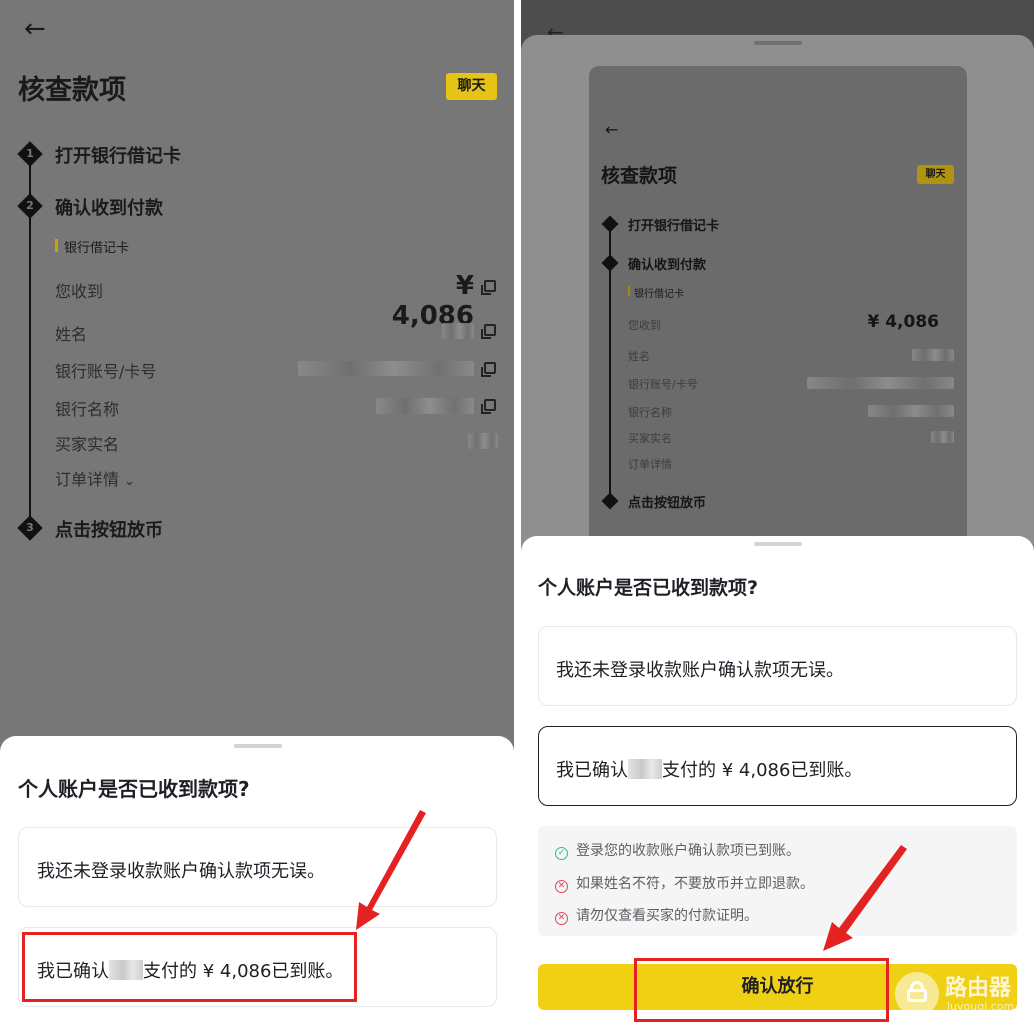  I want to click on order-details-toggle: 订单详情 ⌄, so click(95, 478).